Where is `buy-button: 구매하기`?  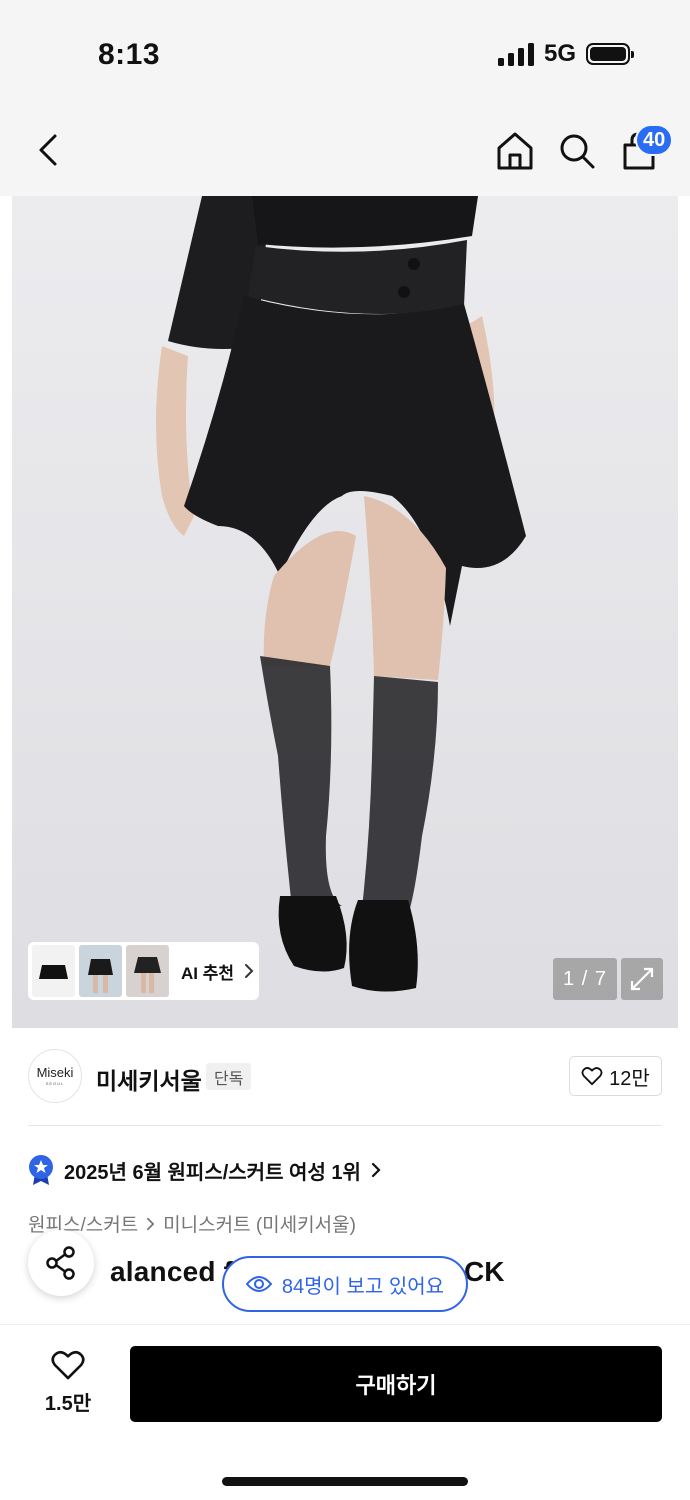
buy-button: 구매하기 is located at coordinates (396, 1384).